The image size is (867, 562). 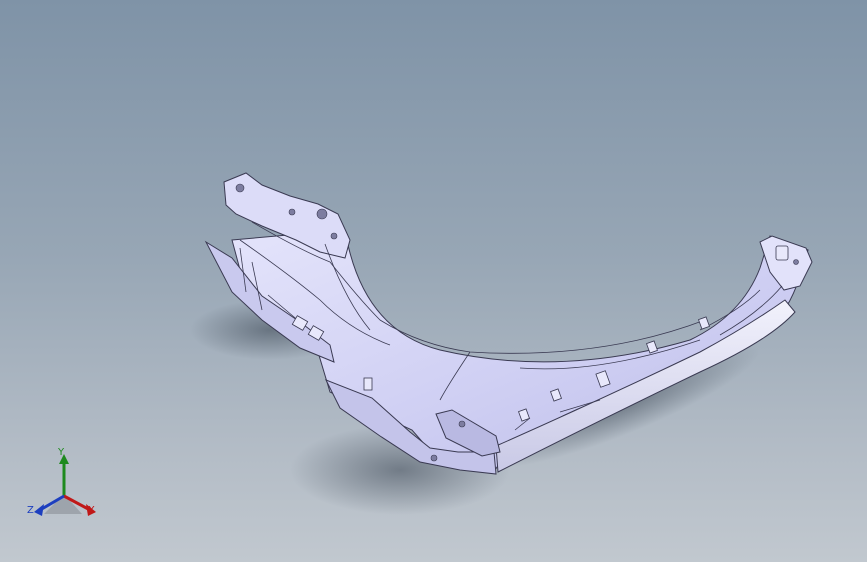 I want to click on x-axis-label: X, so click(x=91, y=510).